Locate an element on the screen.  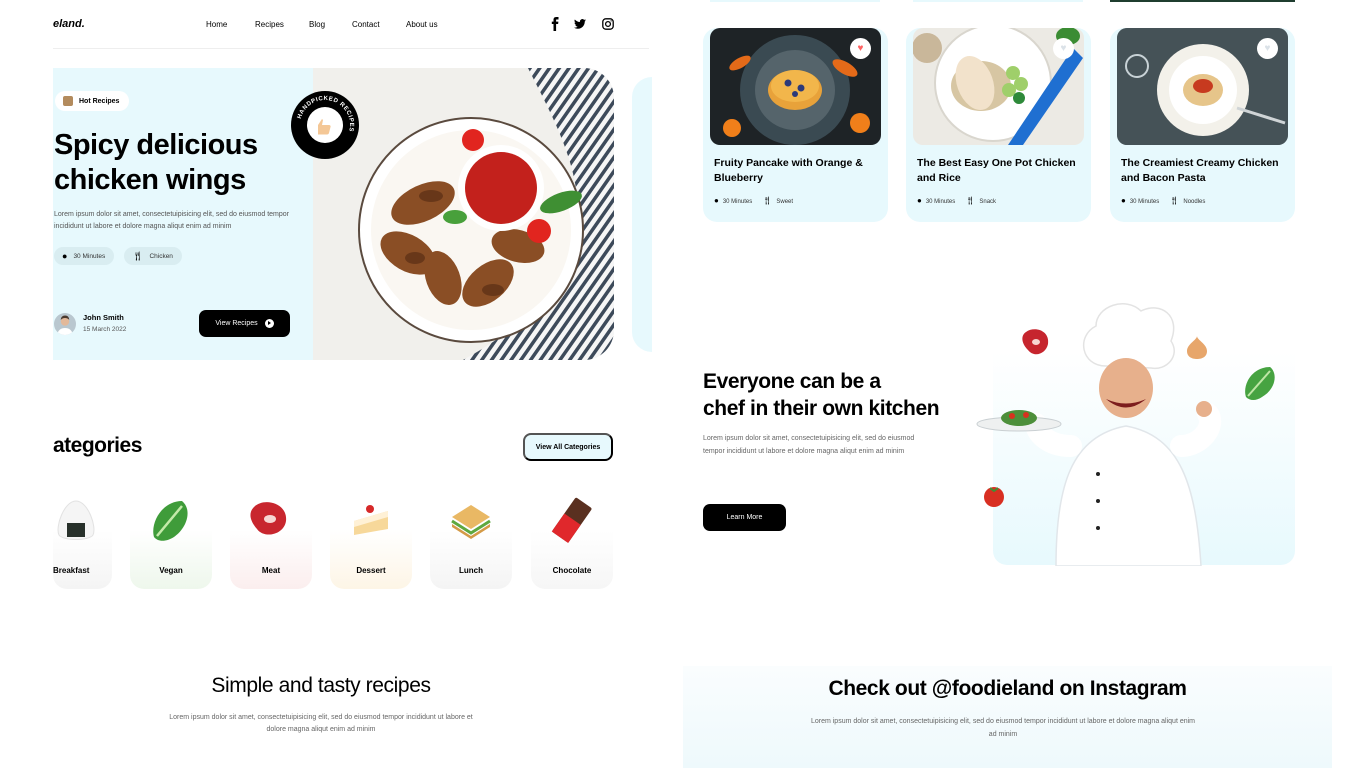
author-name: John Smith is located at coordinates (103, 317).